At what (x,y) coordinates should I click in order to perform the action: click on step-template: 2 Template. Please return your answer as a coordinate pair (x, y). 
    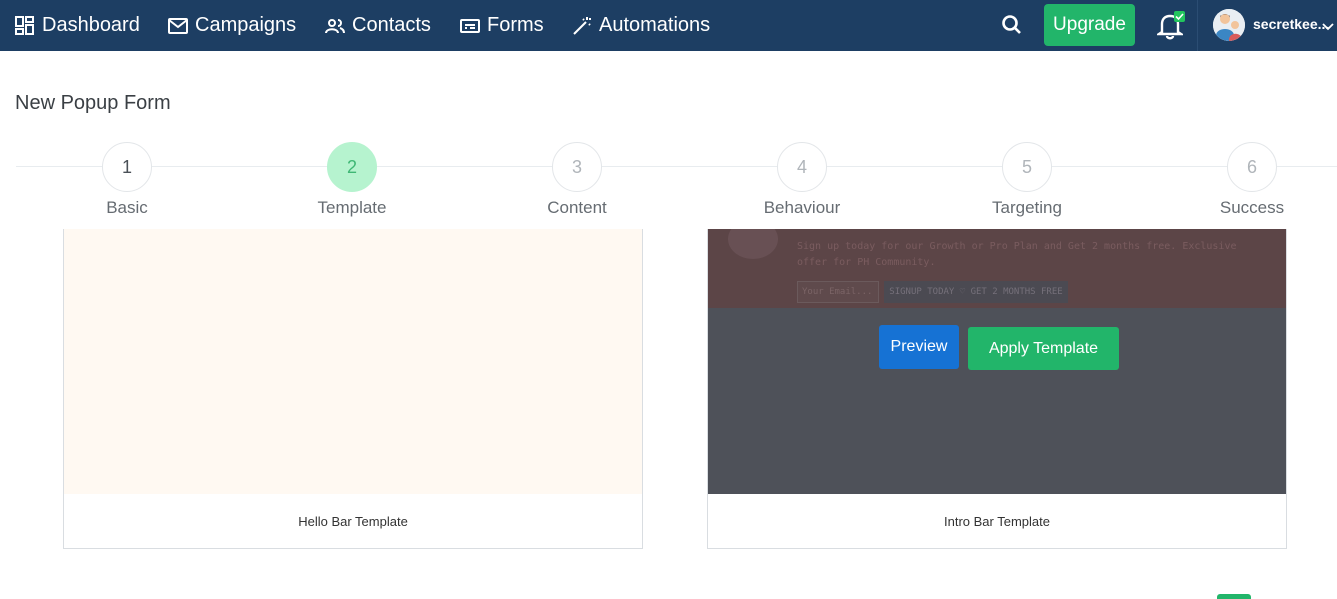
    Looking at the image, I should click on (352, 180).